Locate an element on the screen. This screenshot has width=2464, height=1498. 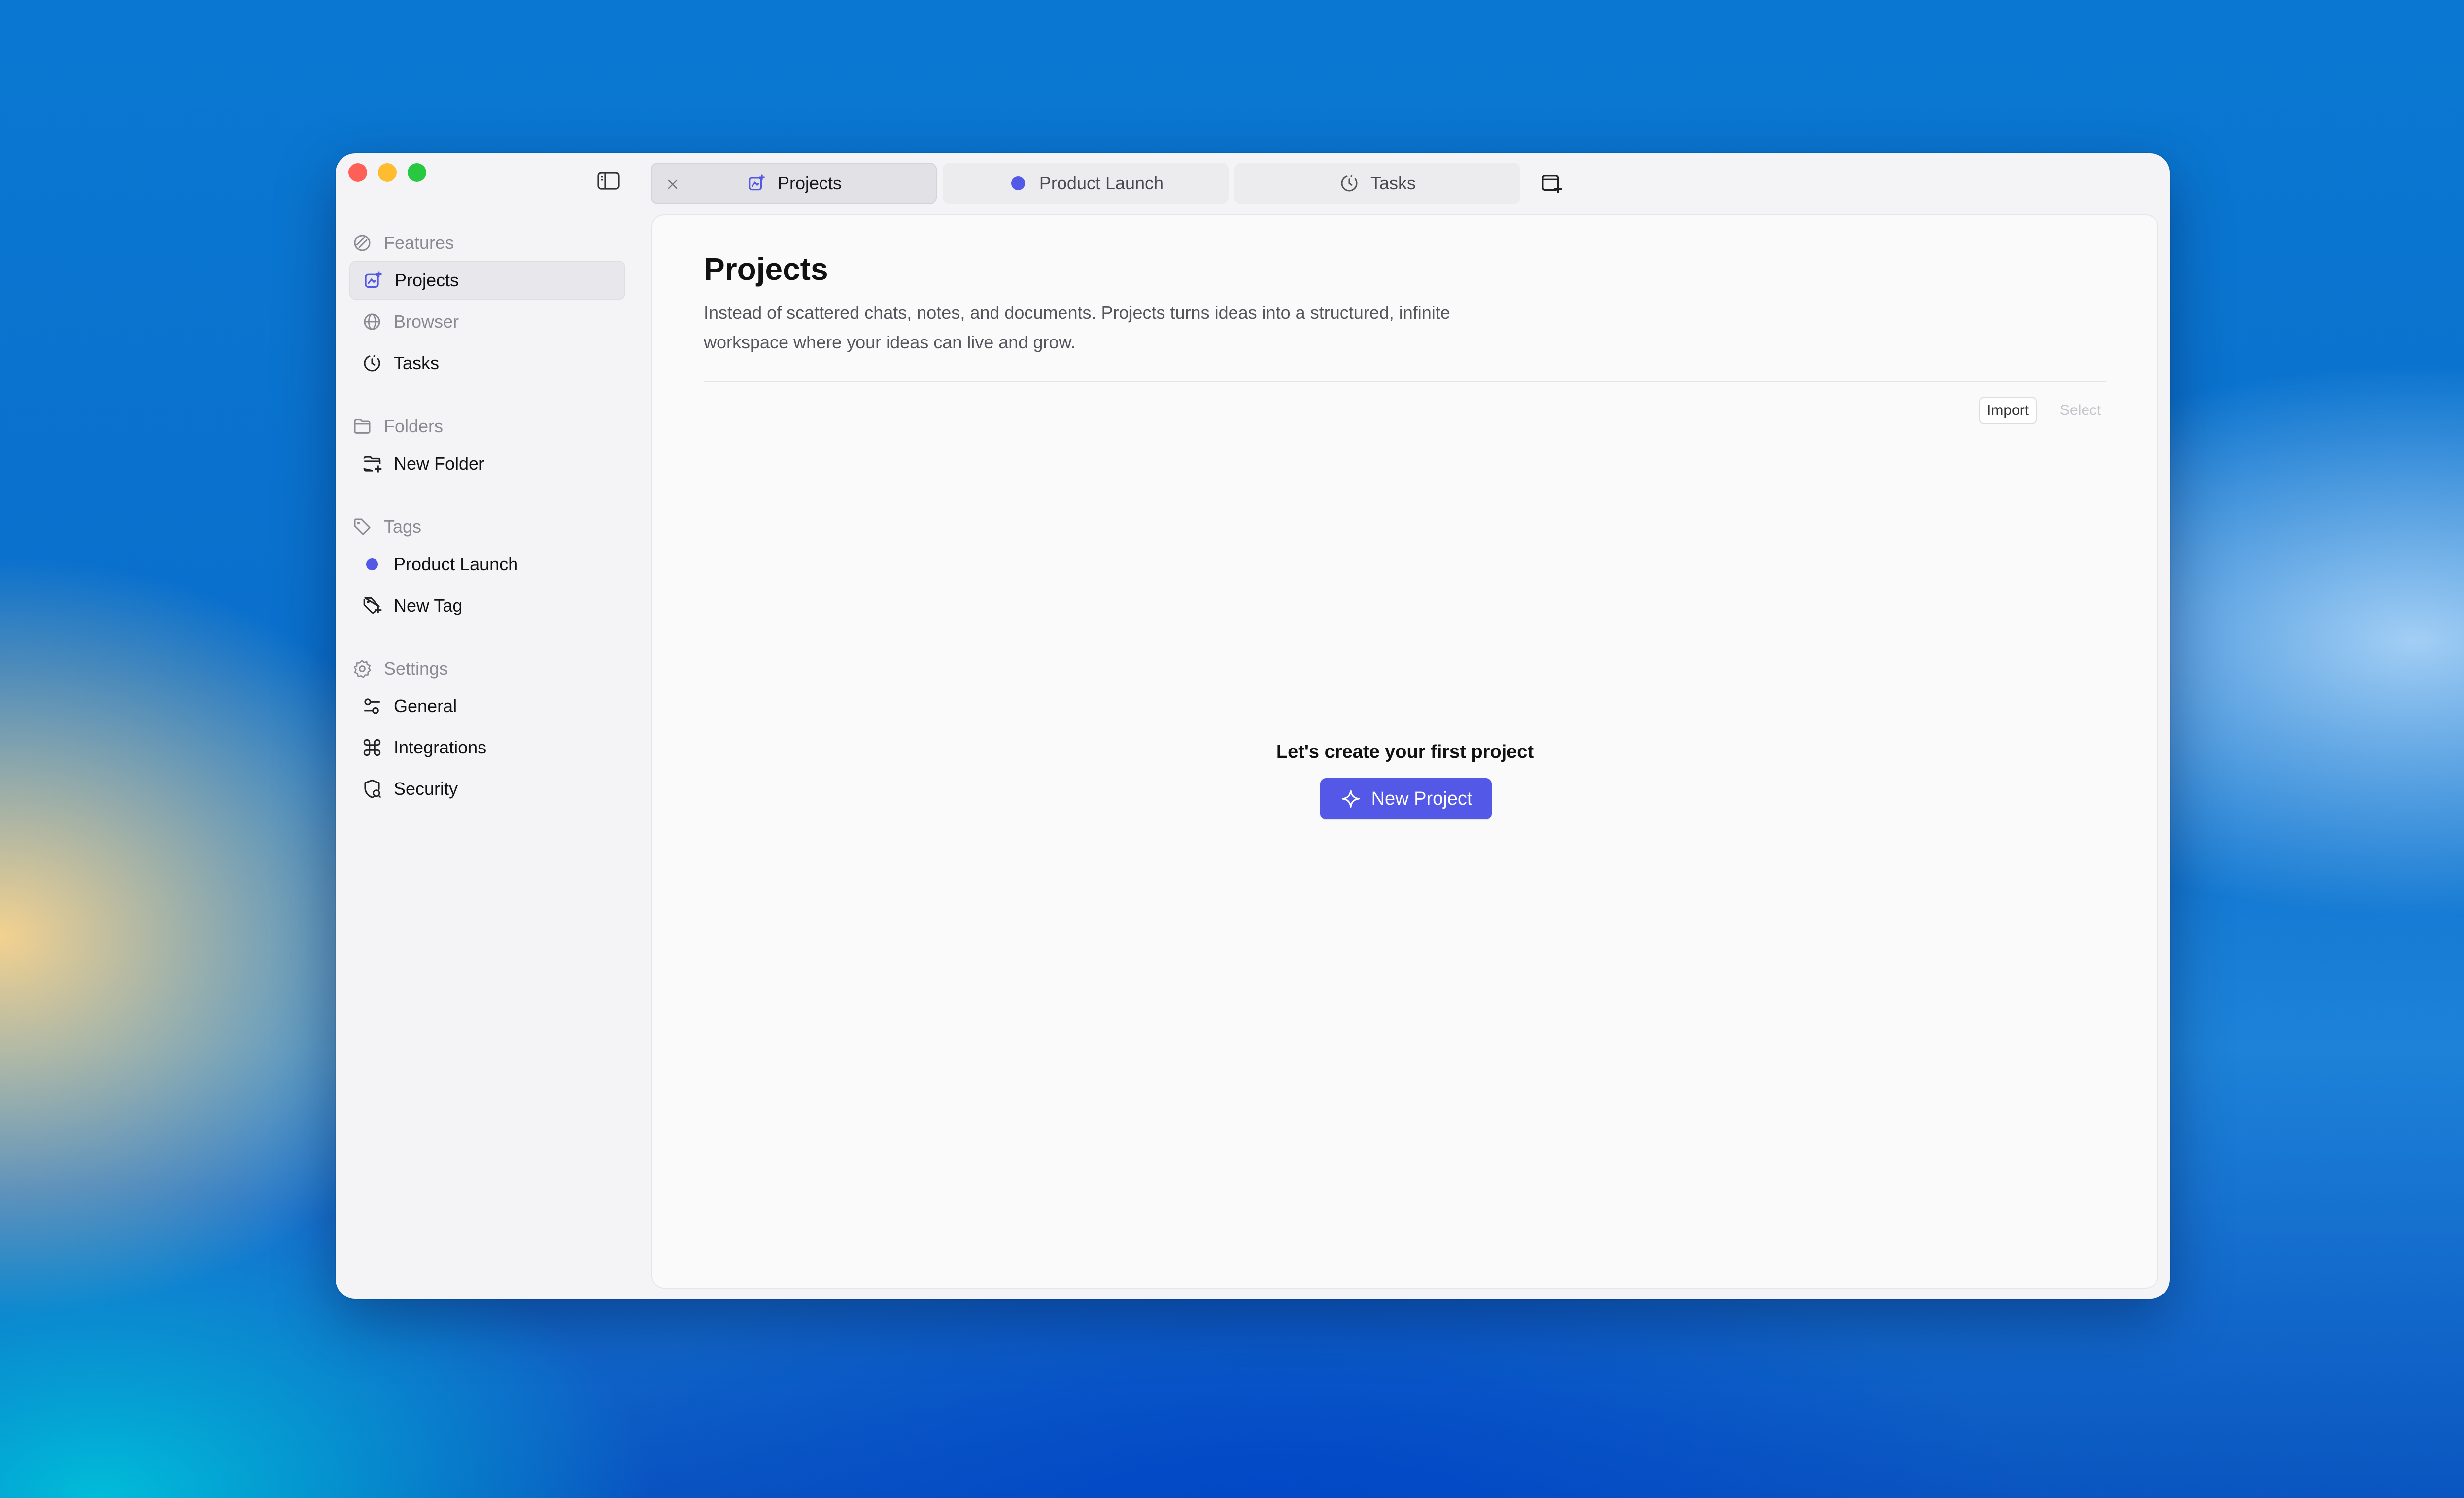
divider is located at coordinates (1405, 381).